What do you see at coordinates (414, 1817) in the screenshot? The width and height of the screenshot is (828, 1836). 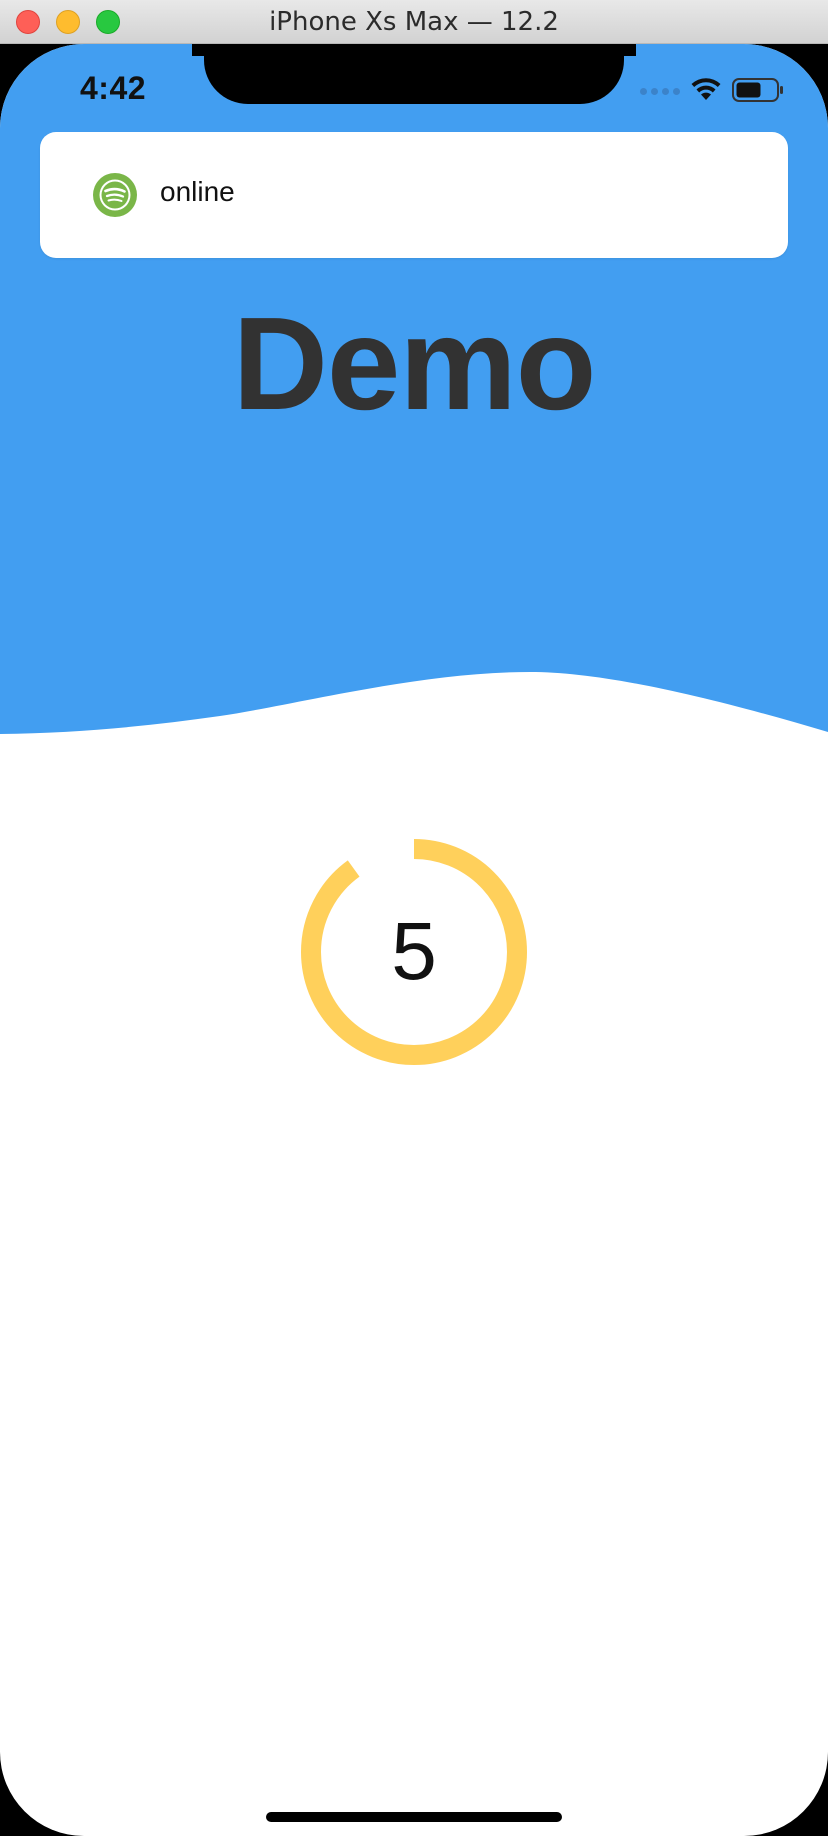 I see `home-indicator` at bounding box center [414, 1817].